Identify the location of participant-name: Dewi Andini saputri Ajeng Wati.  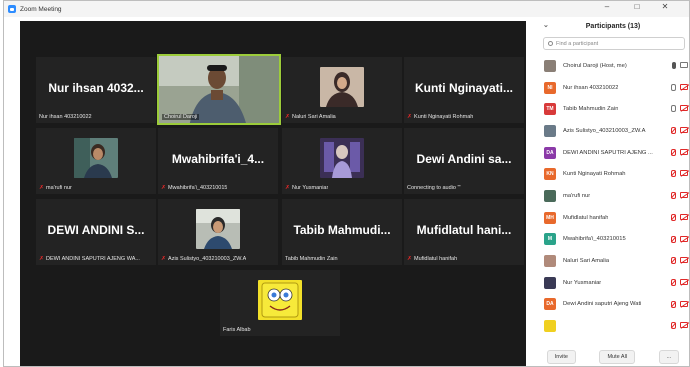
(602, 304).